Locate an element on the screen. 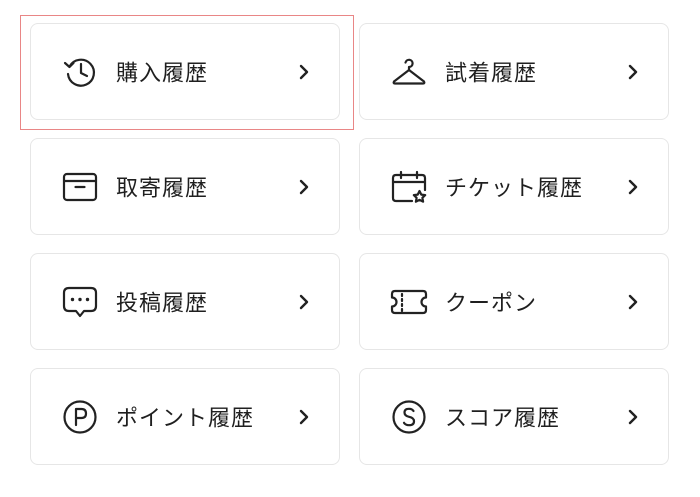  menu-item-label: ポイント履歴 is located at coordinates (185, 418).